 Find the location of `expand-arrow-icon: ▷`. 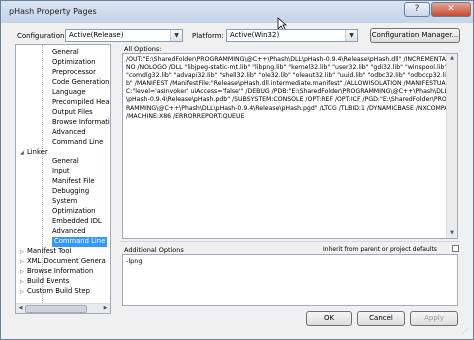

expand-arrow-icon: ▷ is located at coordinates (23, 293).